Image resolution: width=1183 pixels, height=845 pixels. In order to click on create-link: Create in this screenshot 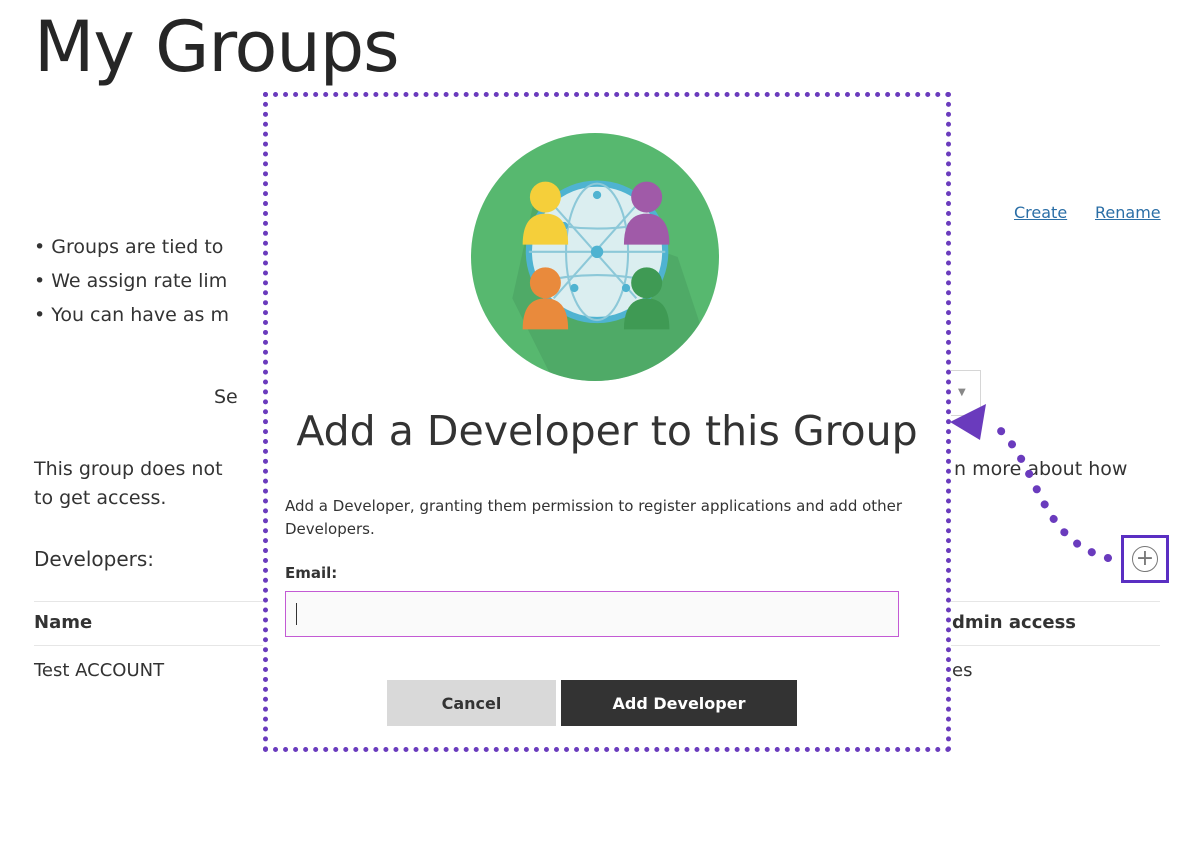, I will do `click(1040, 212)`.